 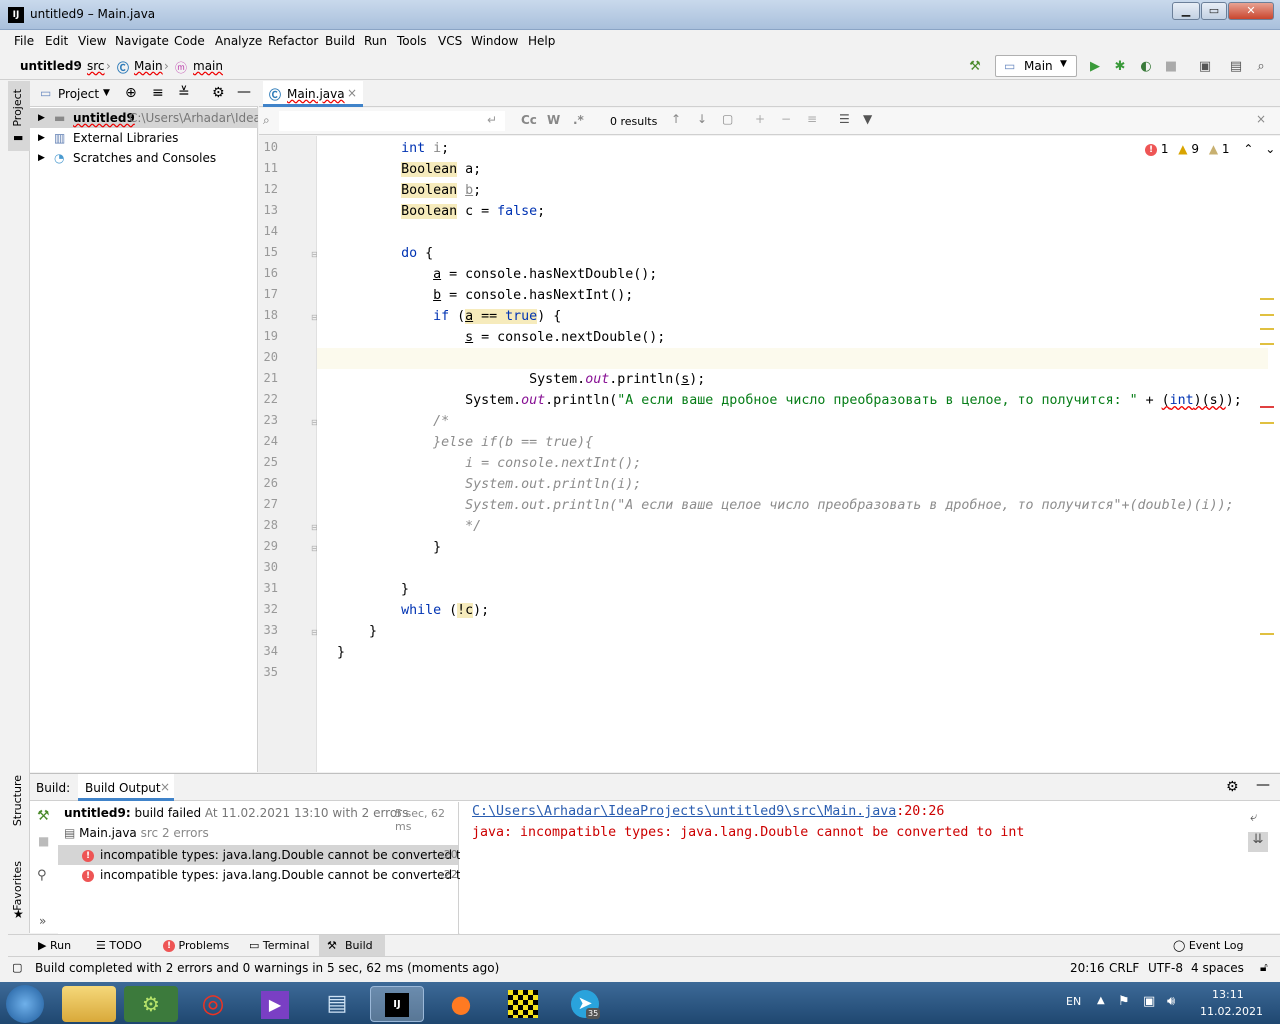 What do you see at coordinates (1171, 1001) in the screenshot?
I see `tray-volume-icon: 🔊︎` at bounding box center [1171, 1001].